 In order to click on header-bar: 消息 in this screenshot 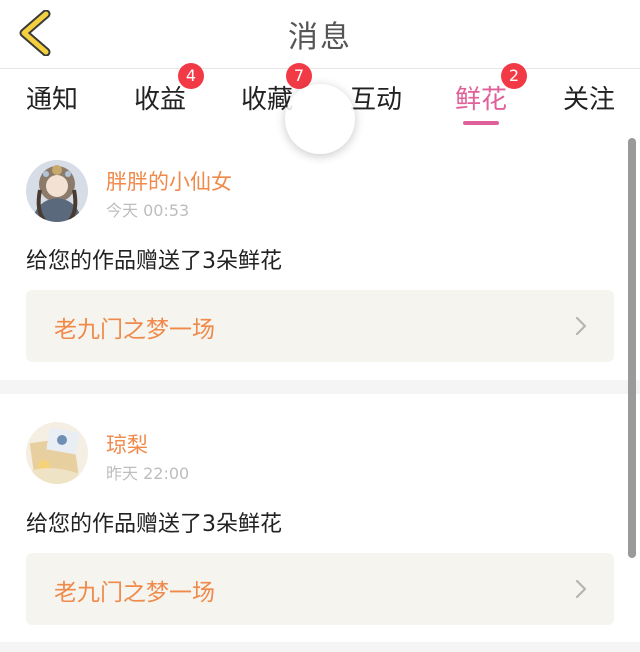, I will do `click(320, 34)`.